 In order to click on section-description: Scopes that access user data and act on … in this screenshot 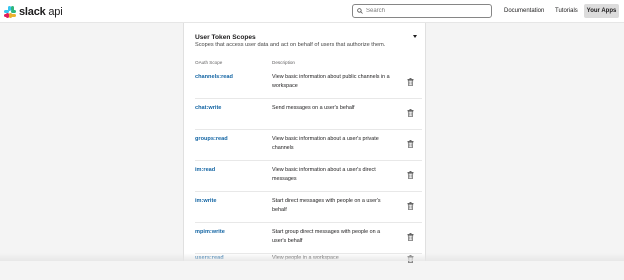, I will do `click(290, 45)`.